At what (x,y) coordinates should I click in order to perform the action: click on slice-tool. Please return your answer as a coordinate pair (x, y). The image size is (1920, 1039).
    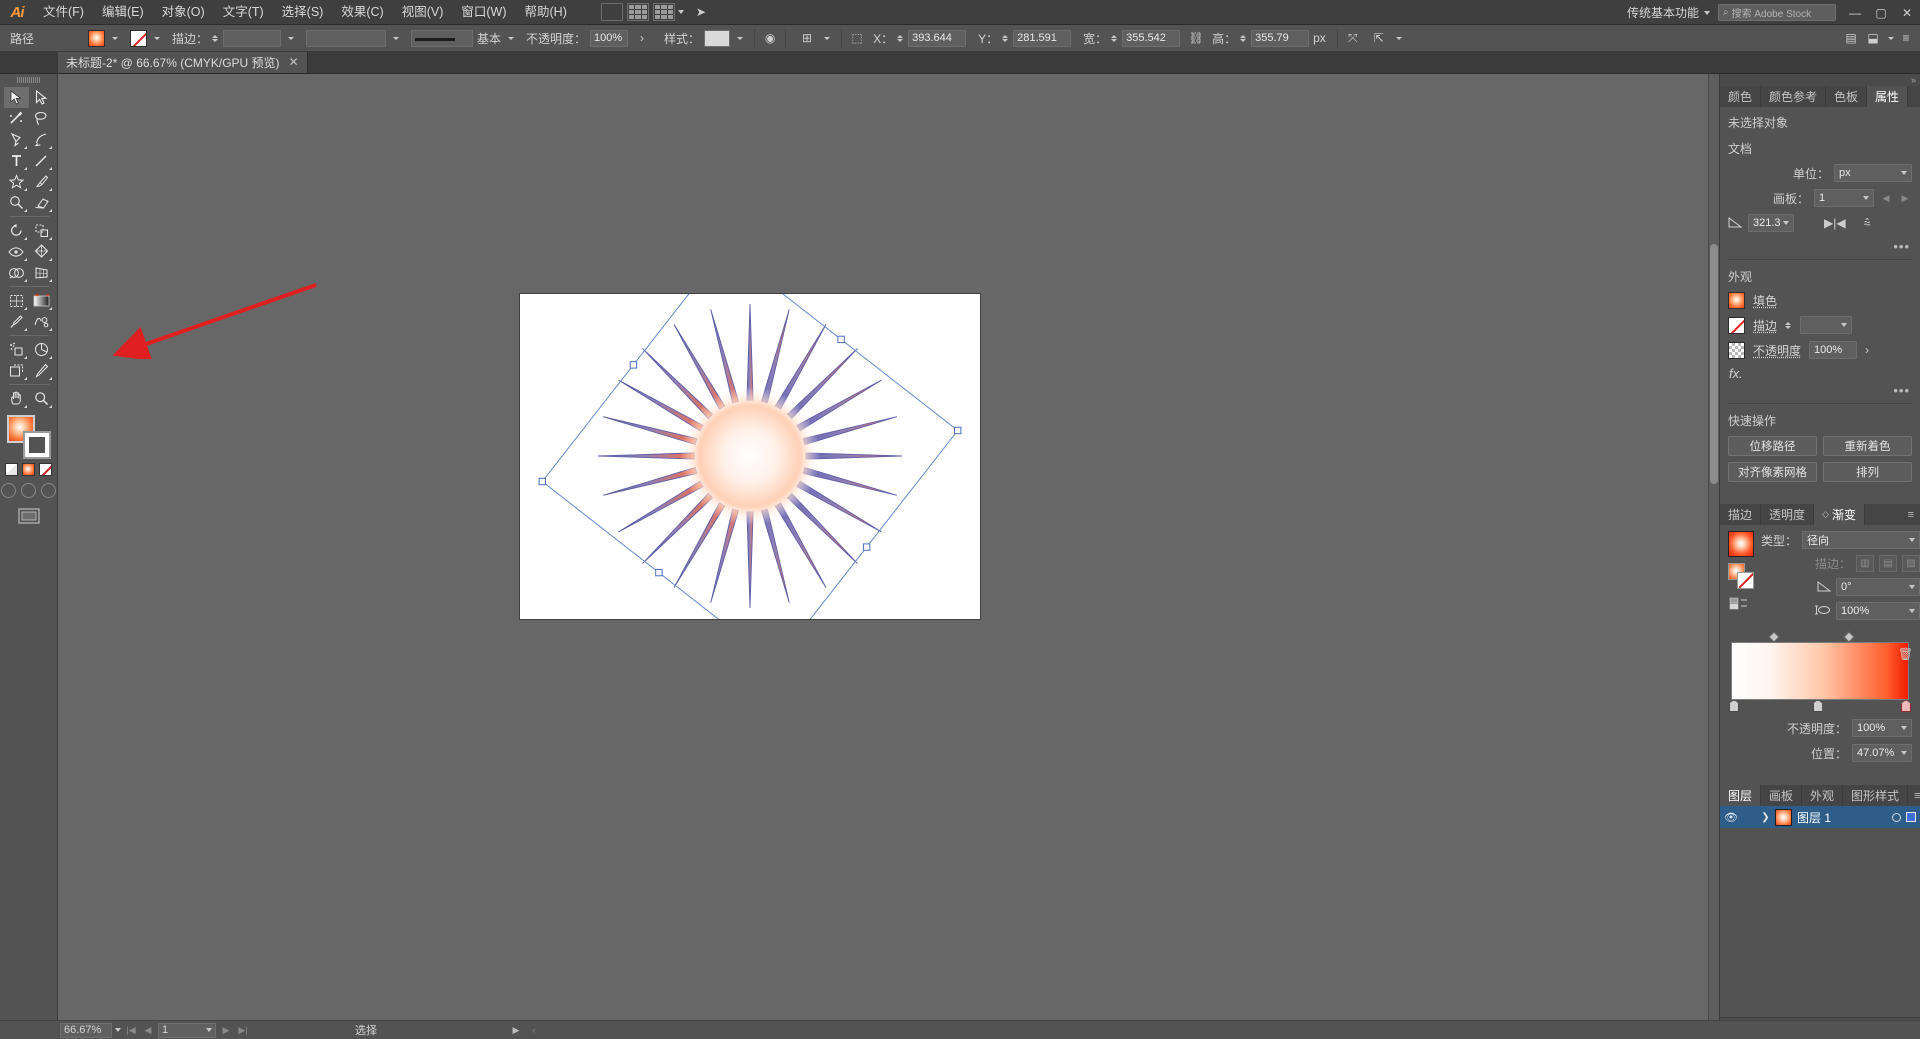
    Looking at the image, I should click on (41, 370).